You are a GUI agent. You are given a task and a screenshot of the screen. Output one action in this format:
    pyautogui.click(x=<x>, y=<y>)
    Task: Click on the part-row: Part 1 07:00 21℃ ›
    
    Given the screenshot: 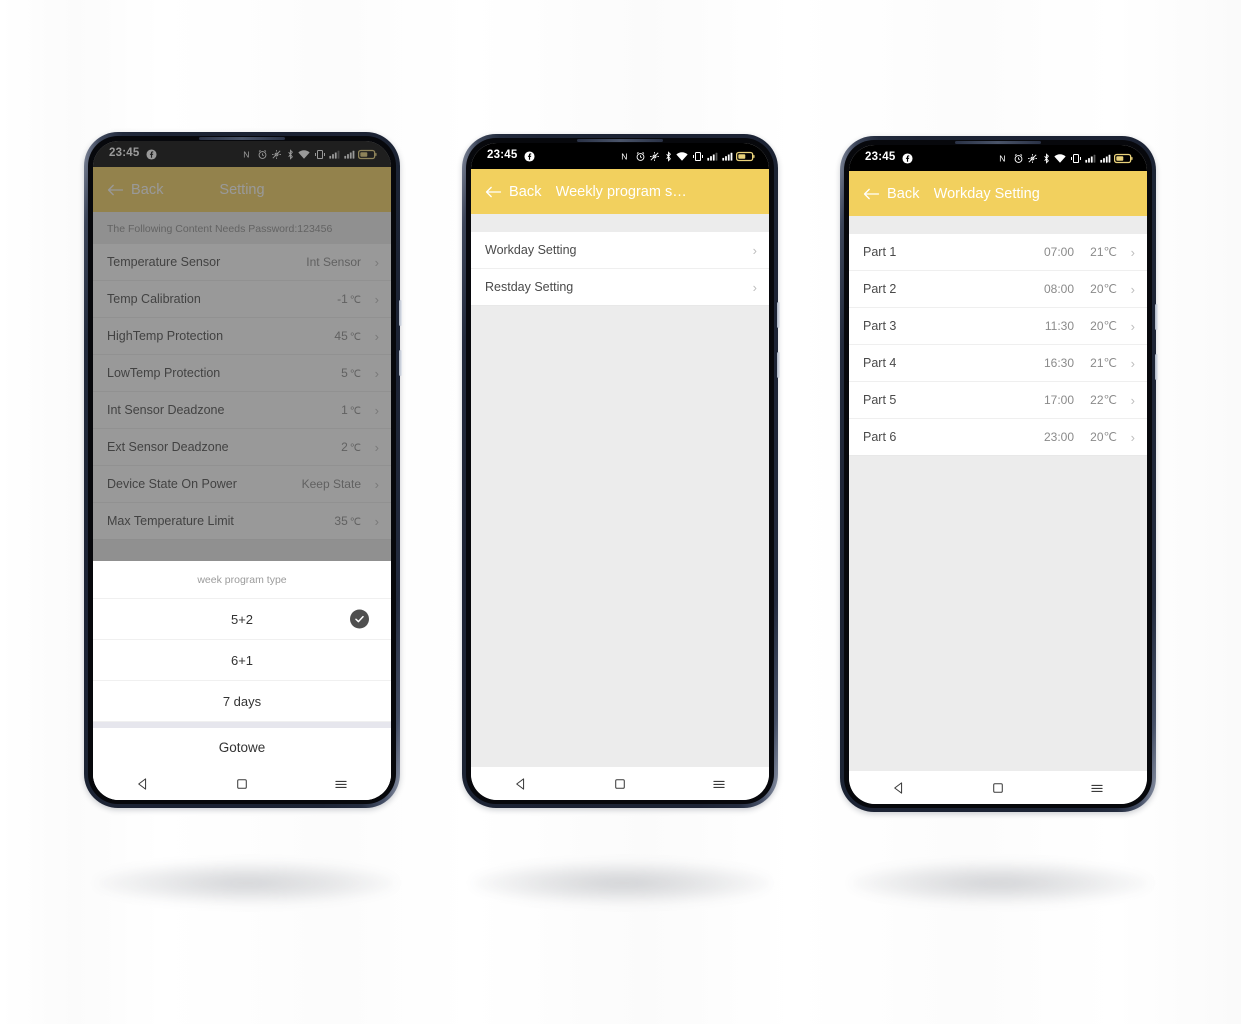 What is the action you would take?
    pyautogui.click(x=998, y=252)
    